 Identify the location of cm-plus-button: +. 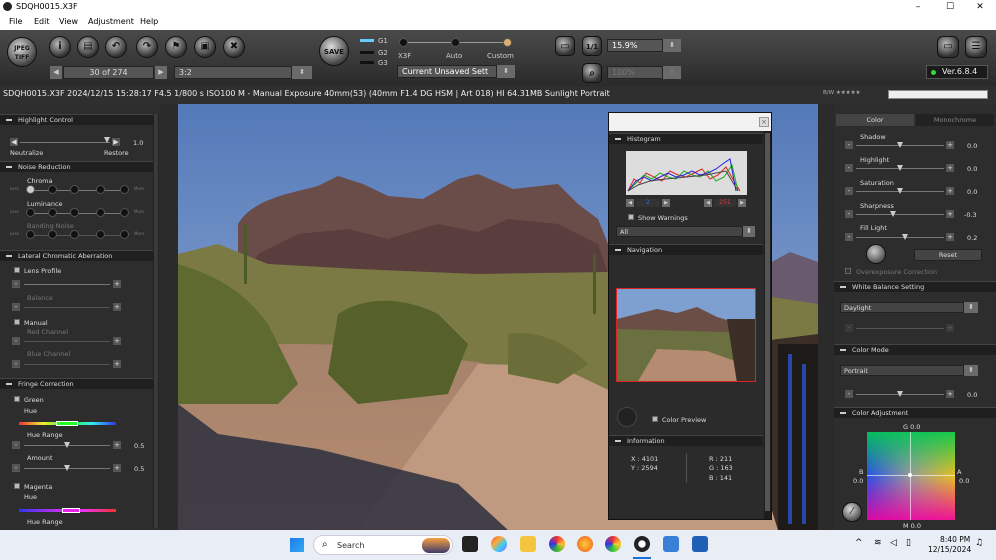
(950, 394).